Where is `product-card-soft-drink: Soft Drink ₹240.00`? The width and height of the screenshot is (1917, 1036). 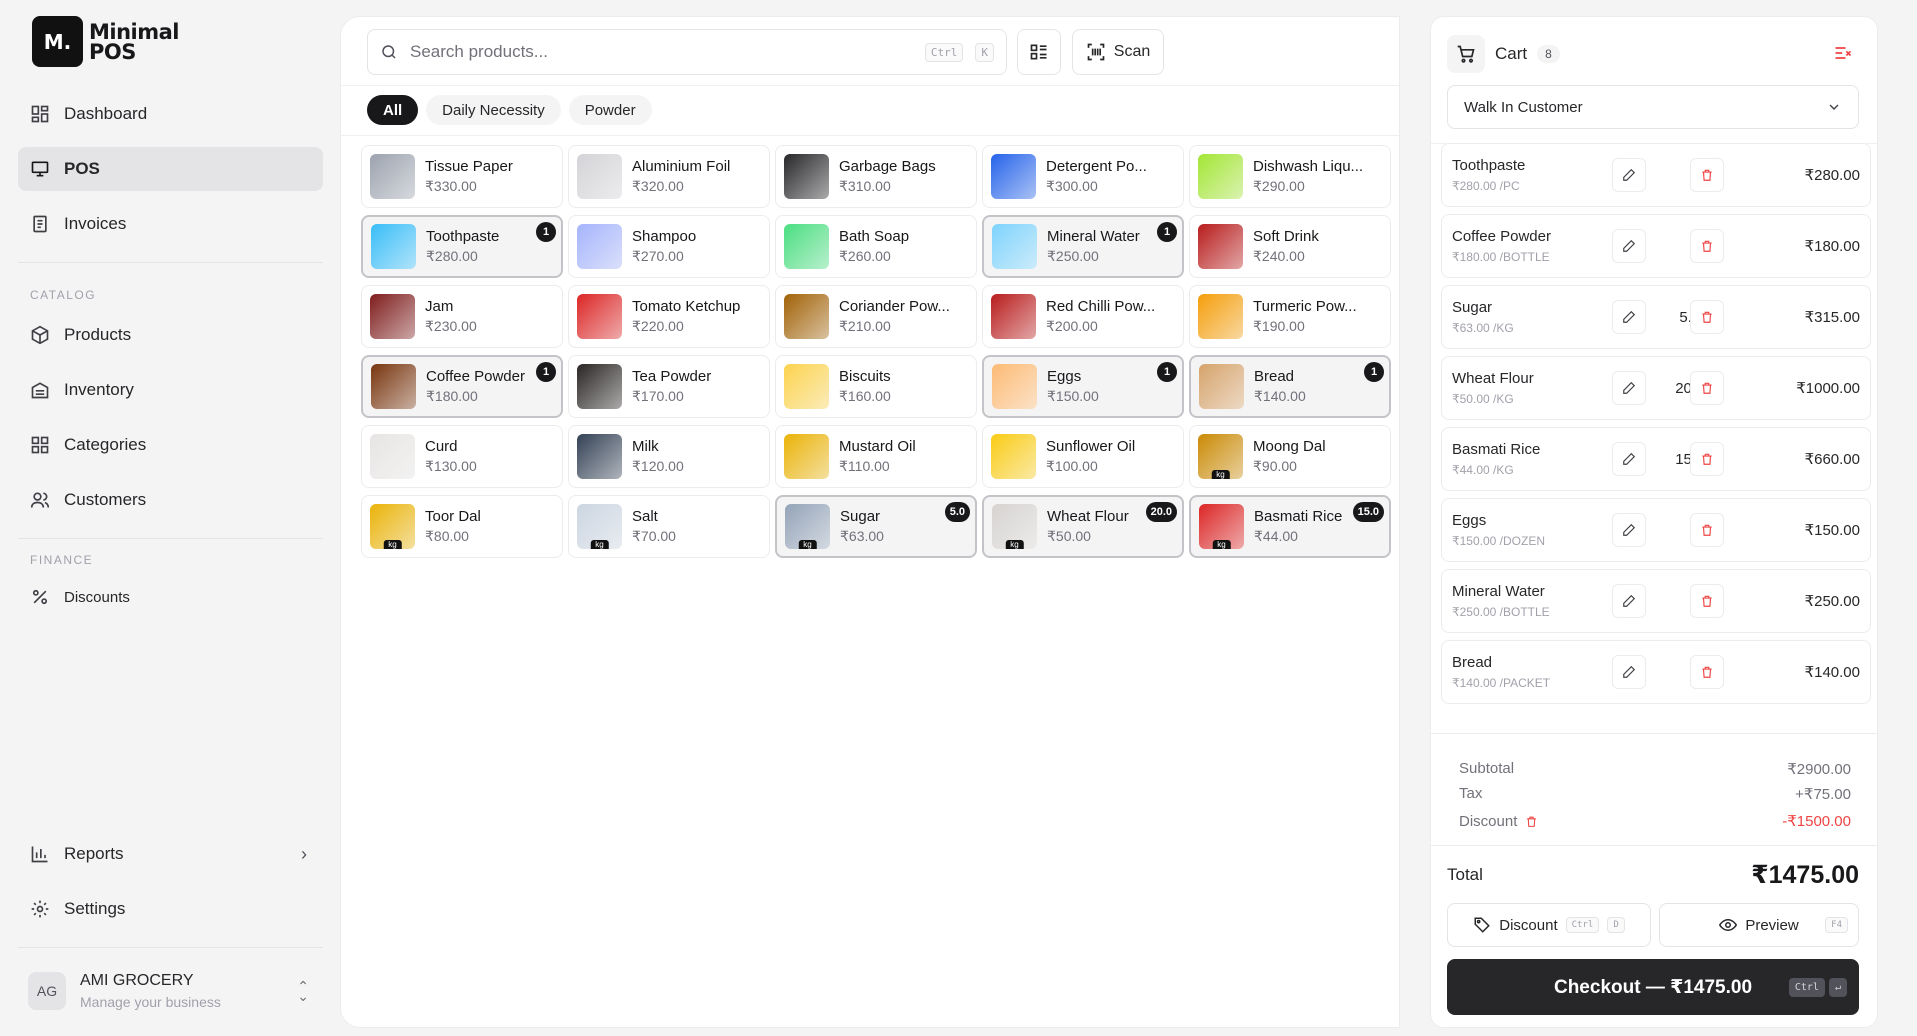 product-card-soft-drink: Soft Drink ₹240.00 is located at coordinates (1290, 246).